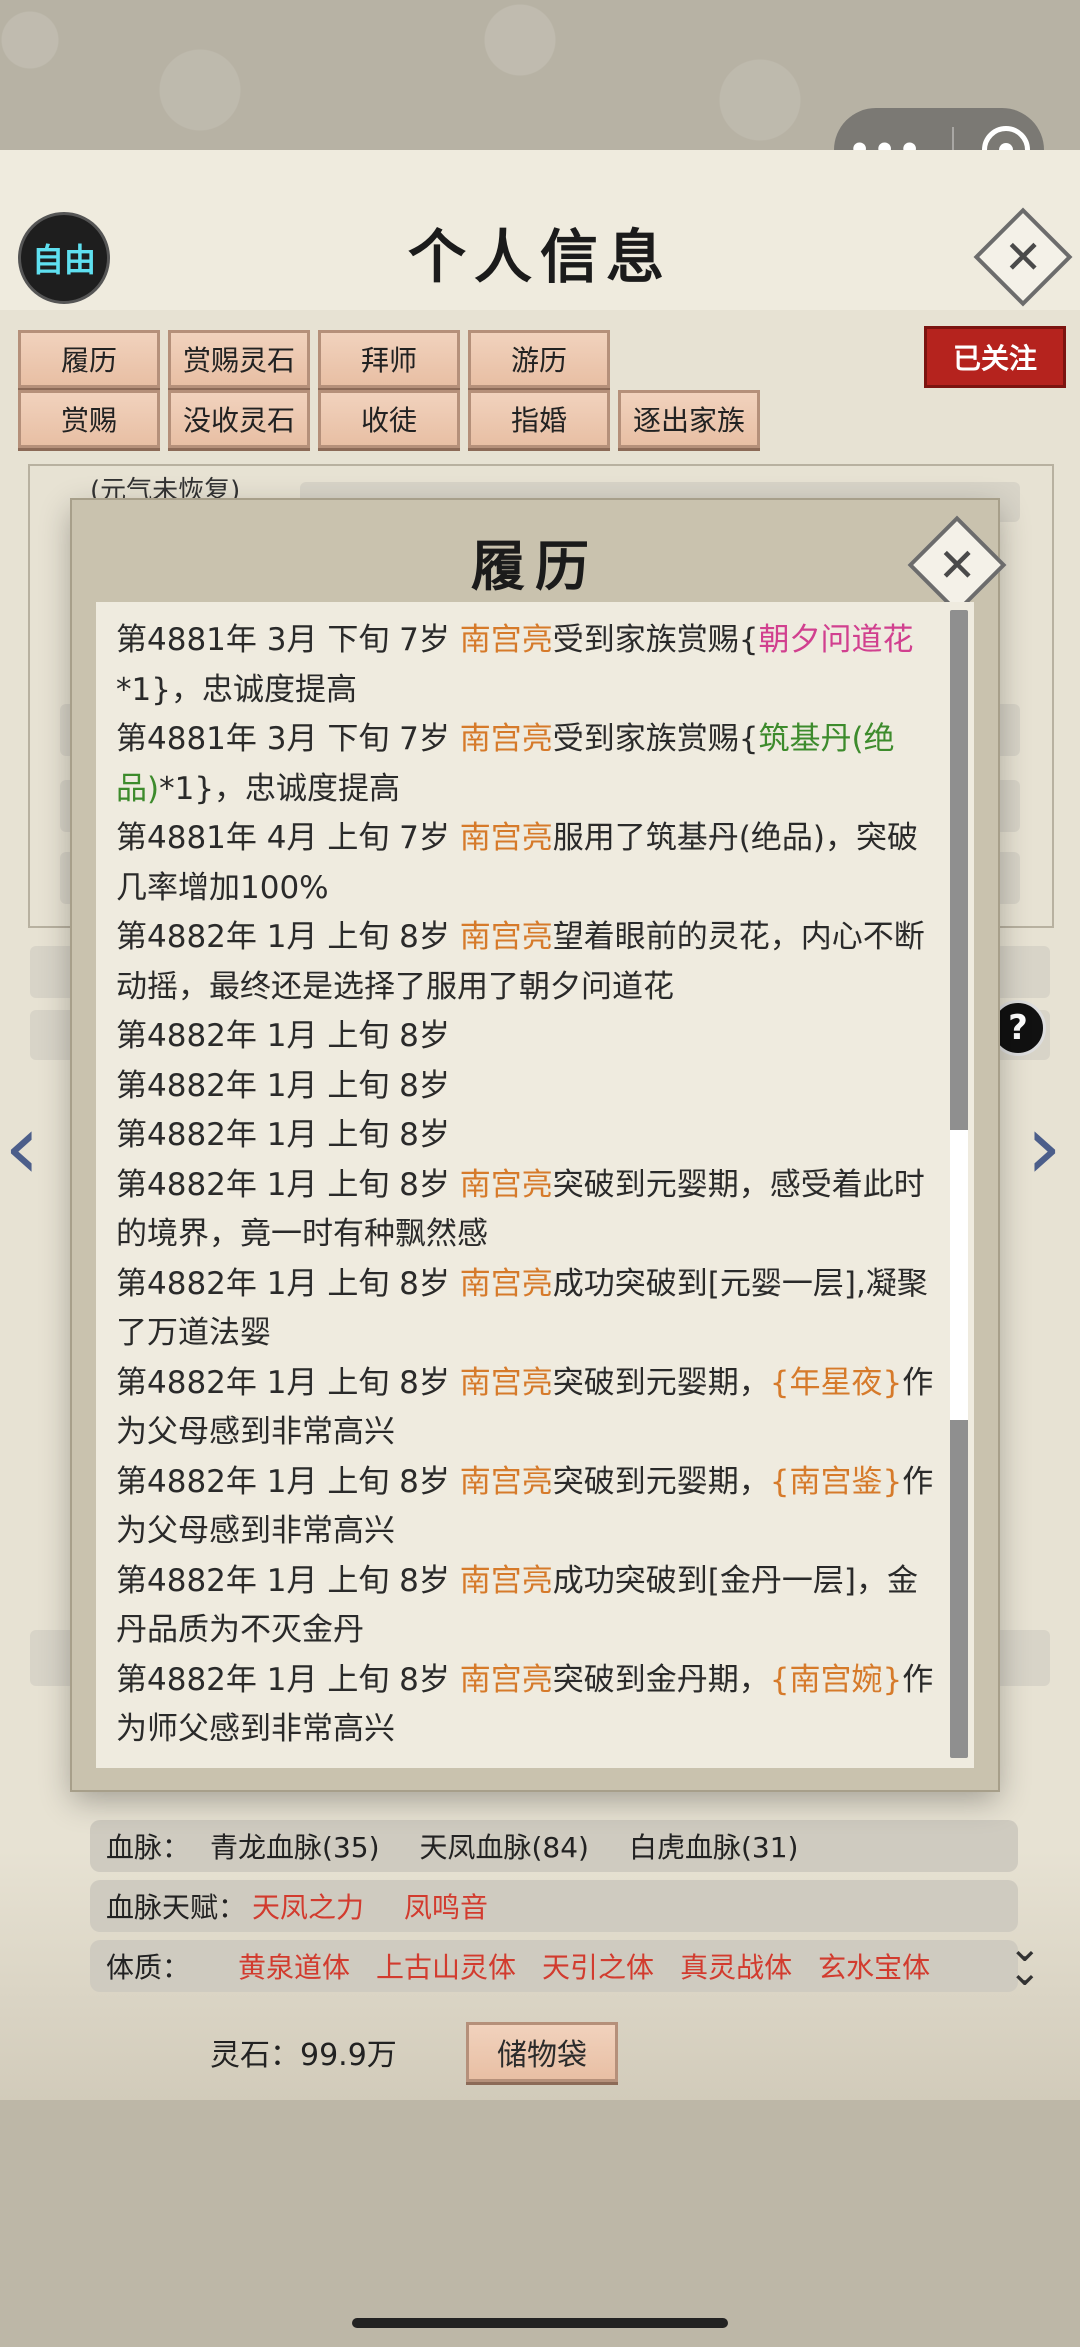 The height and width of the screenshot is (2347, 1080). Describe the element at coordinates (504, 1847) in the screenshot. I see `bloodline-item: 天凤血脉(84)` at that location.